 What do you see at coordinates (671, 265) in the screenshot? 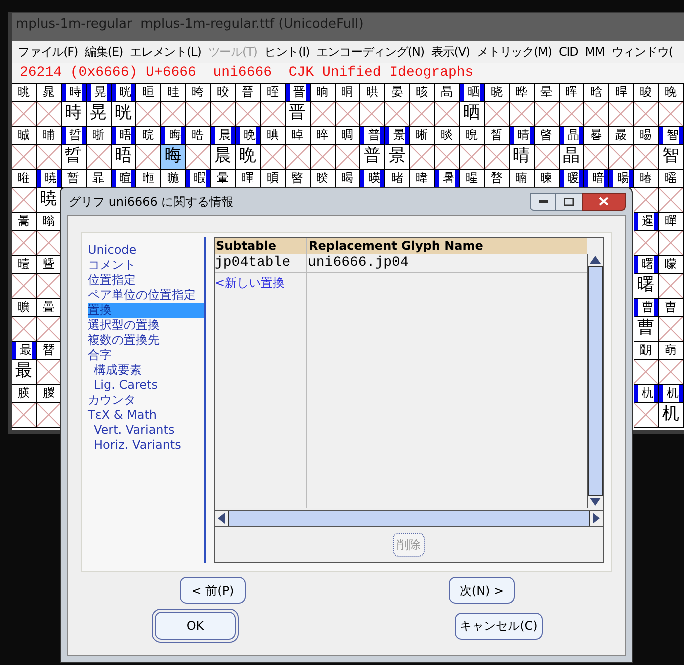
I see `glyph-label: 曚` at bounding box center [671, 265].